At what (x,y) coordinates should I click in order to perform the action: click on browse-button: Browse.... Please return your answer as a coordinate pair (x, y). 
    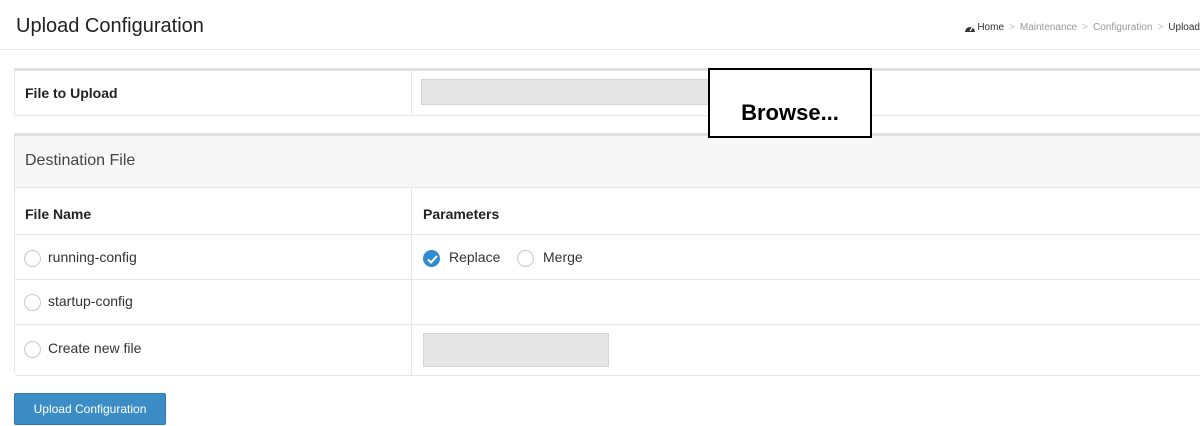
    Looking at the image, I should click on (790, 103).